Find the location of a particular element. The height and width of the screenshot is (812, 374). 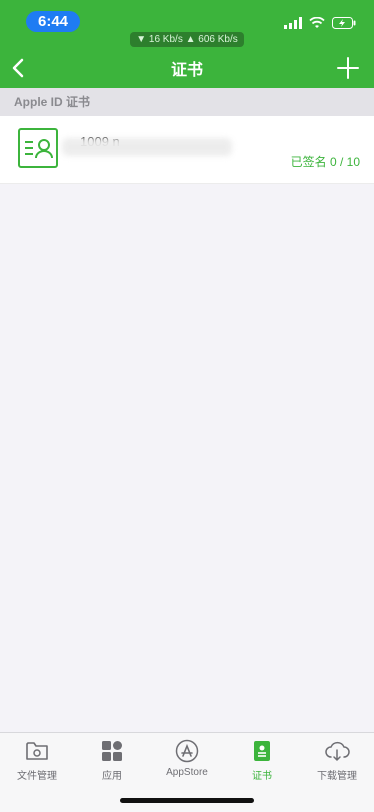

add-certificate-button is located at coordinates (348, 68).